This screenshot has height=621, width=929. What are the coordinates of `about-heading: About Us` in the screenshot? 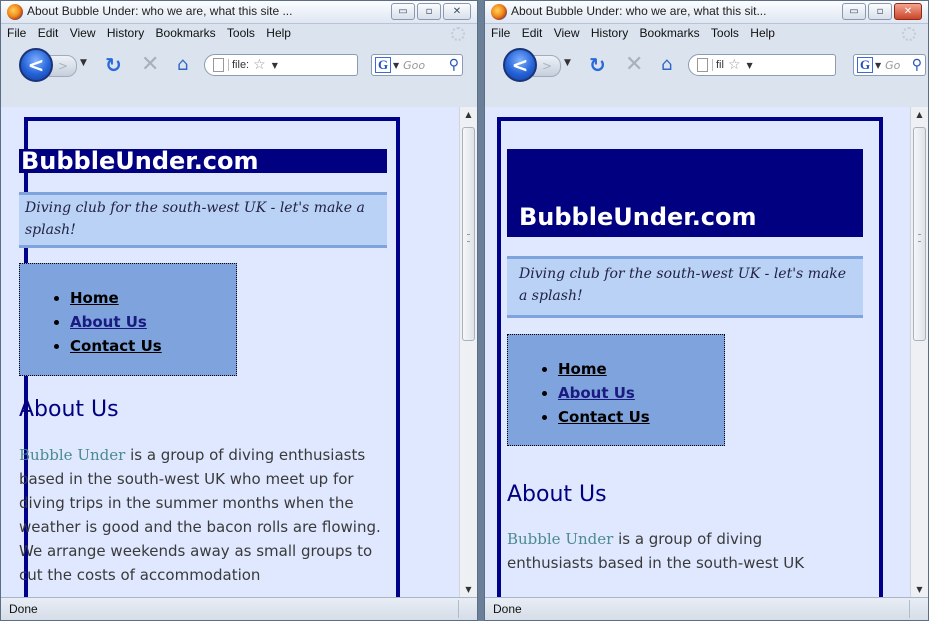 It's located at (557, 494).